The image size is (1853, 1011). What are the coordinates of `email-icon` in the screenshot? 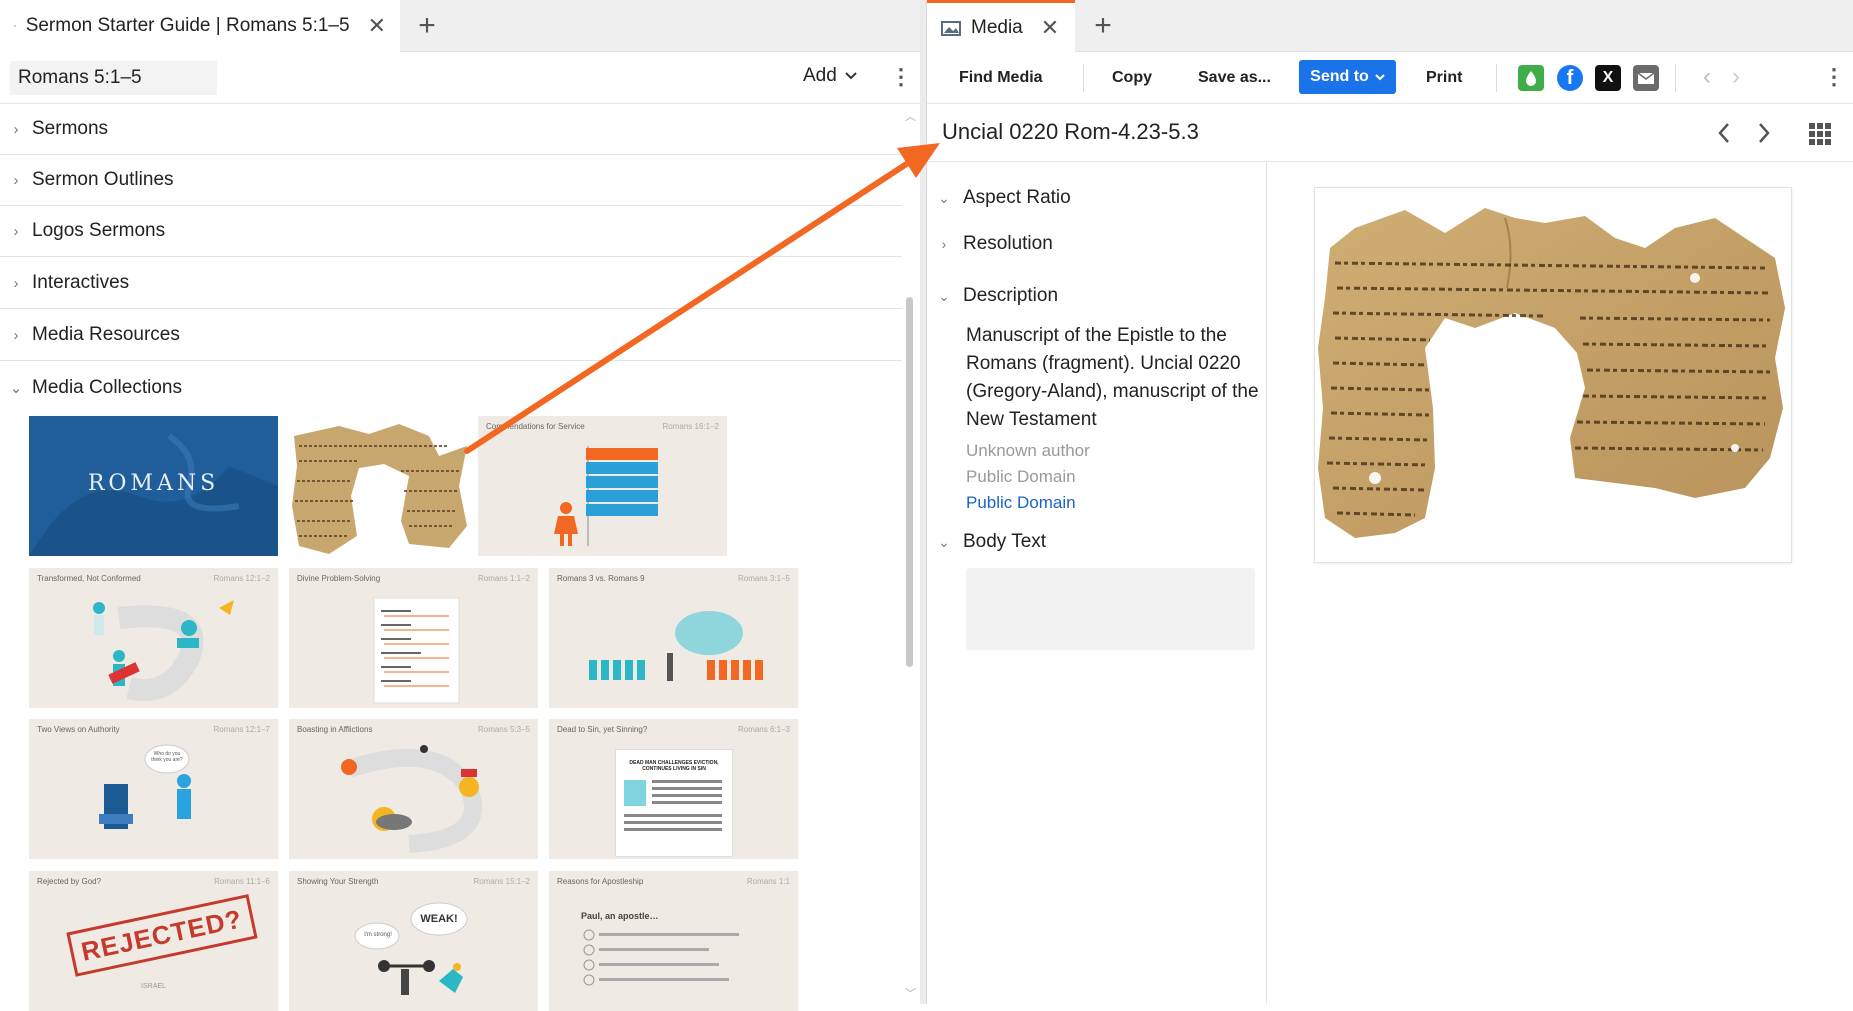 It's located at (1646, 78).